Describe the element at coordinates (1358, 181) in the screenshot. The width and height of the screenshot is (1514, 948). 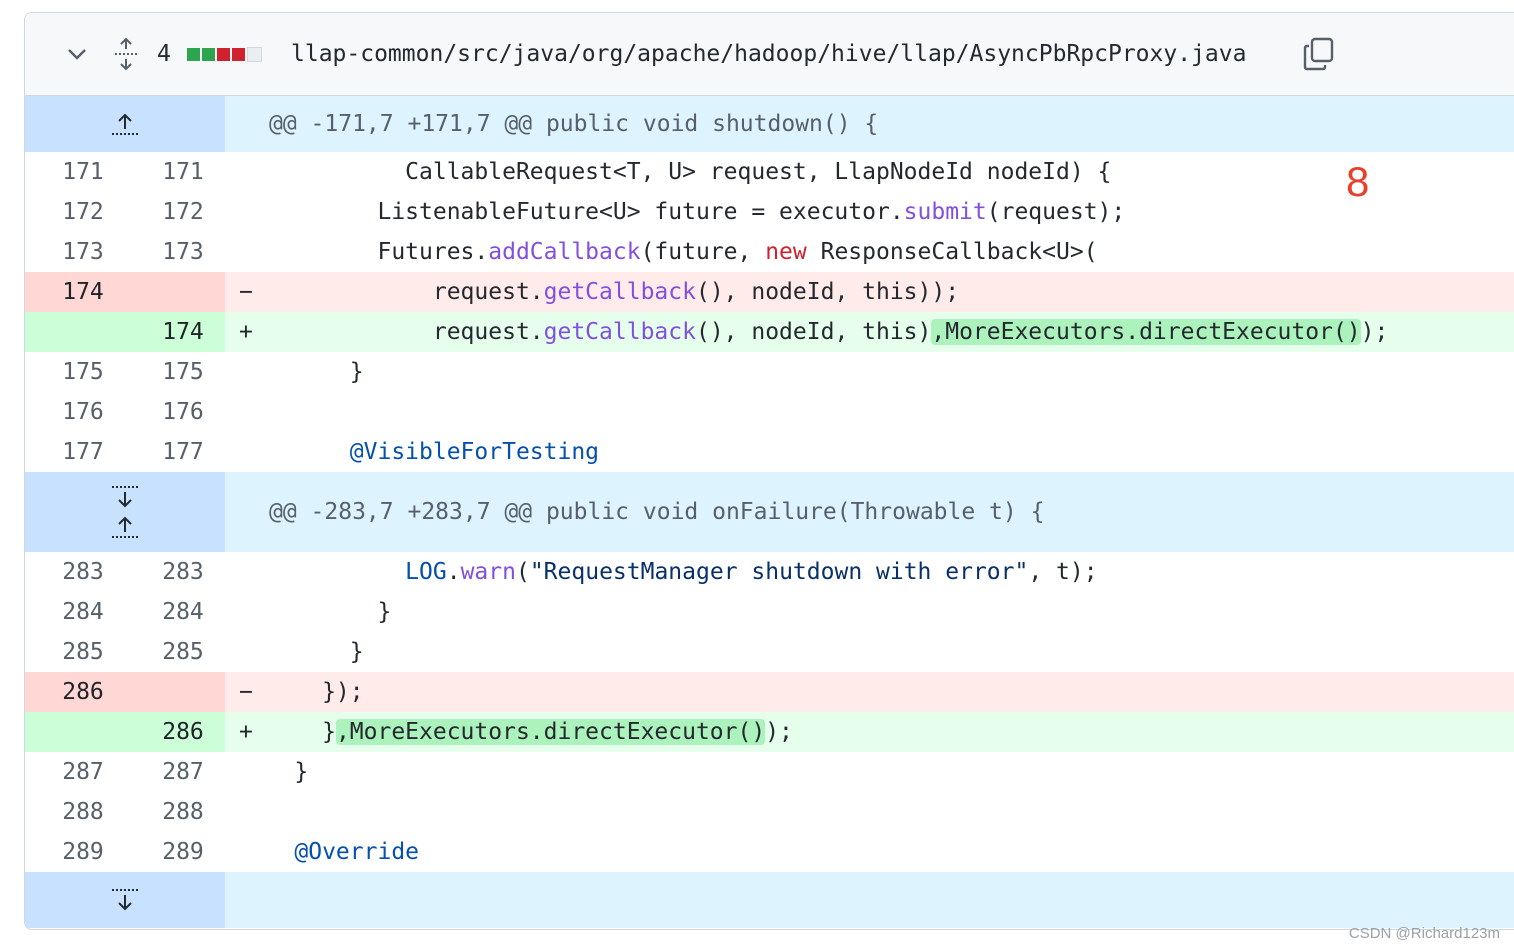
I see `annotation-number: 8` at that location.